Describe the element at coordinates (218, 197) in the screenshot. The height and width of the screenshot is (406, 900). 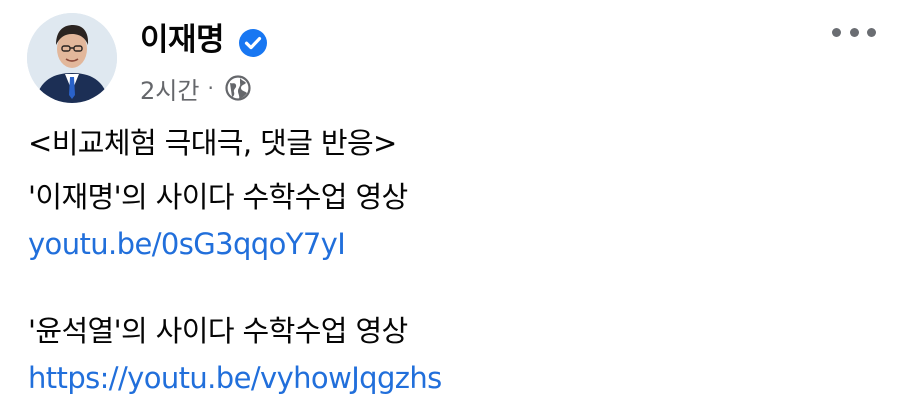
I see `post-text-line: '이재명'의 사이다 수학수업 영상` at that location.